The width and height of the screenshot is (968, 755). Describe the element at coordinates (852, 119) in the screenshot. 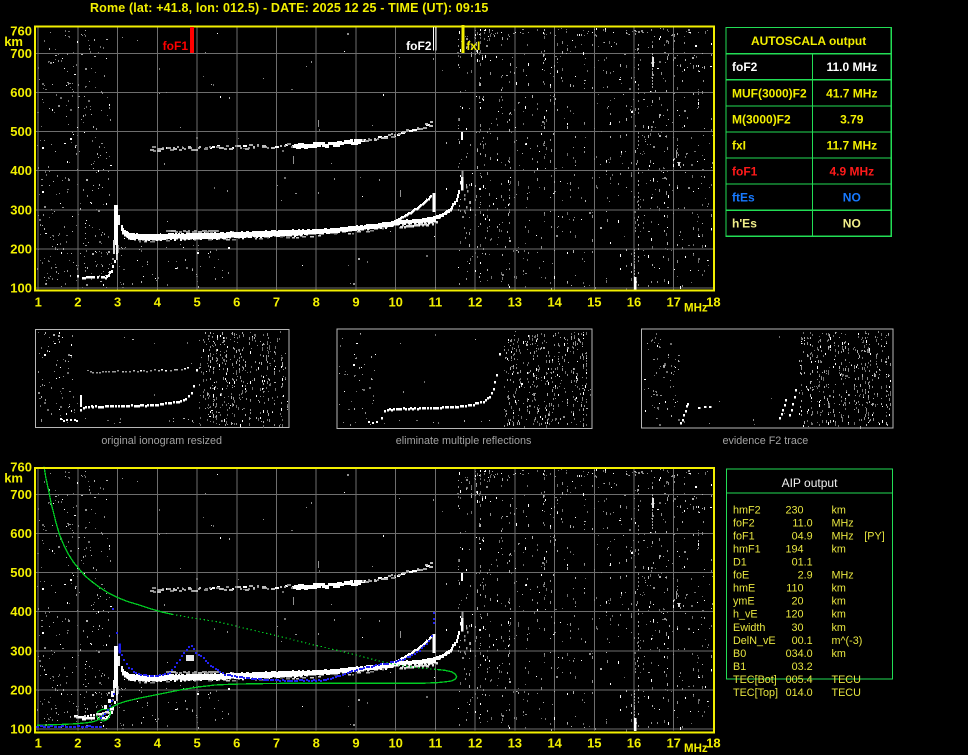

I see `svg-text: 3.79` at that location.